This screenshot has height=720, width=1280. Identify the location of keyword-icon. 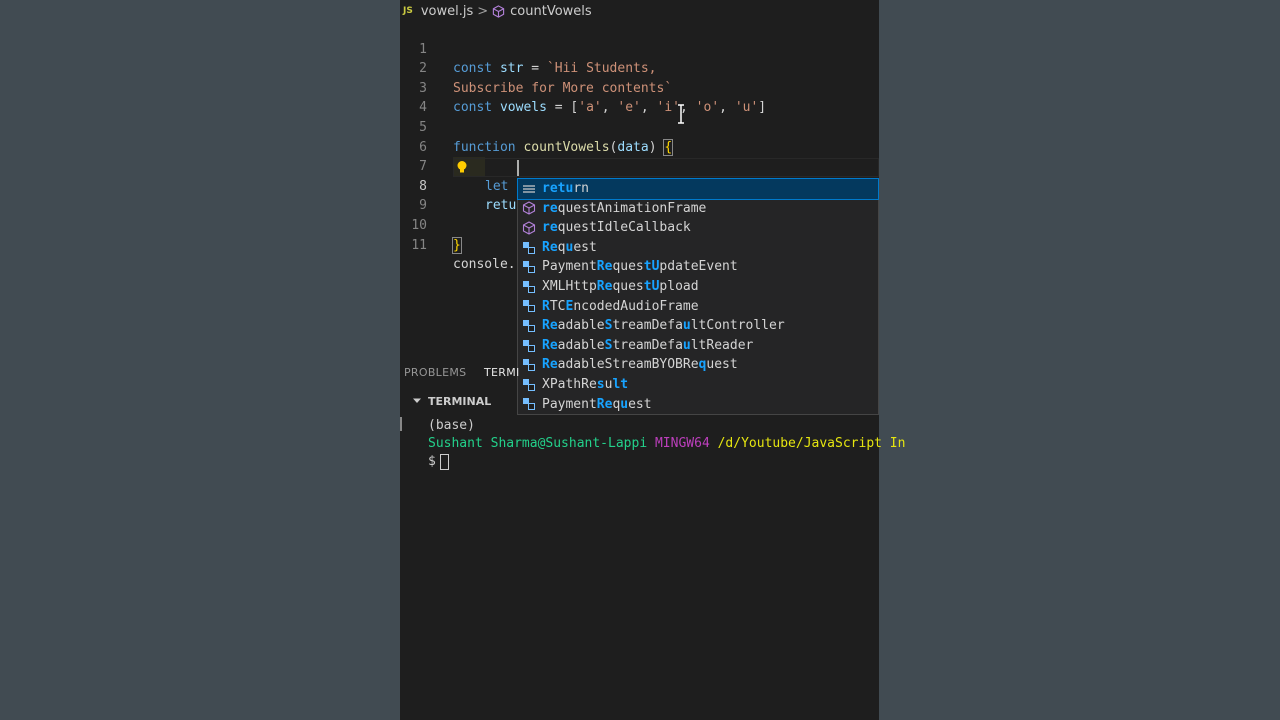
(529, 189).